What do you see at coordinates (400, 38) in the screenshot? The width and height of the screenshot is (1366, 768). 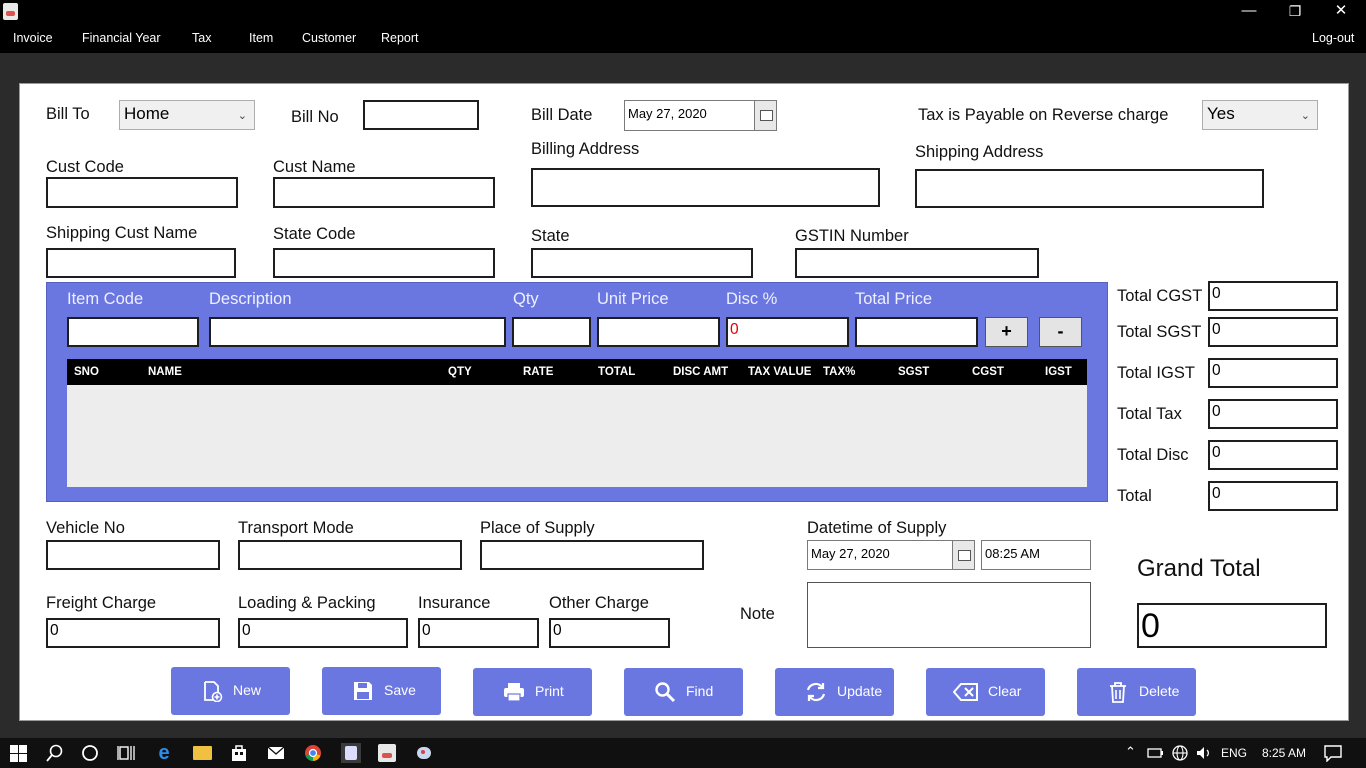 I see `menu-report: Report` at bounding box center [400, 38].